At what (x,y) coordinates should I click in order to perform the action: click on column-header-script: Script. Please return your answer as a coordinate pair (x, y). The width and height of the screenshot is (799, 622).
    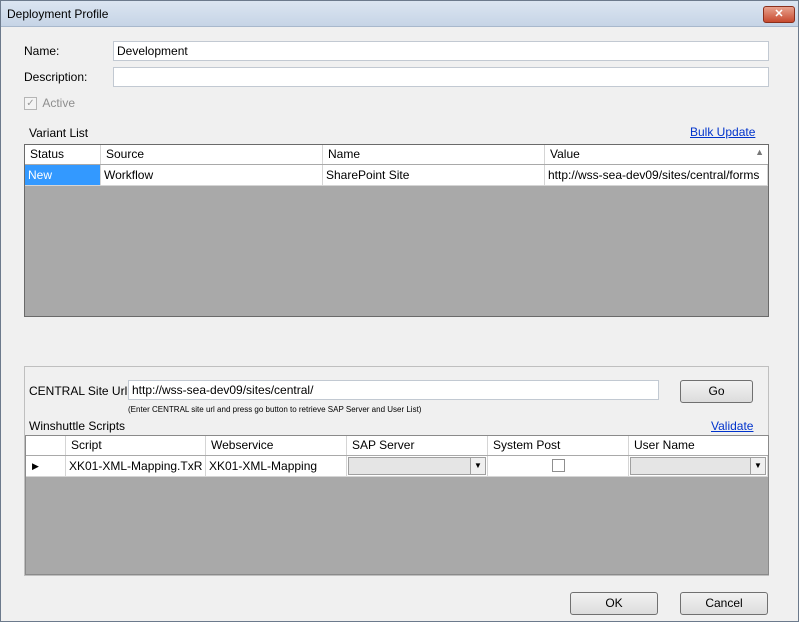
    Looking at the image, I should click on (136, 445).